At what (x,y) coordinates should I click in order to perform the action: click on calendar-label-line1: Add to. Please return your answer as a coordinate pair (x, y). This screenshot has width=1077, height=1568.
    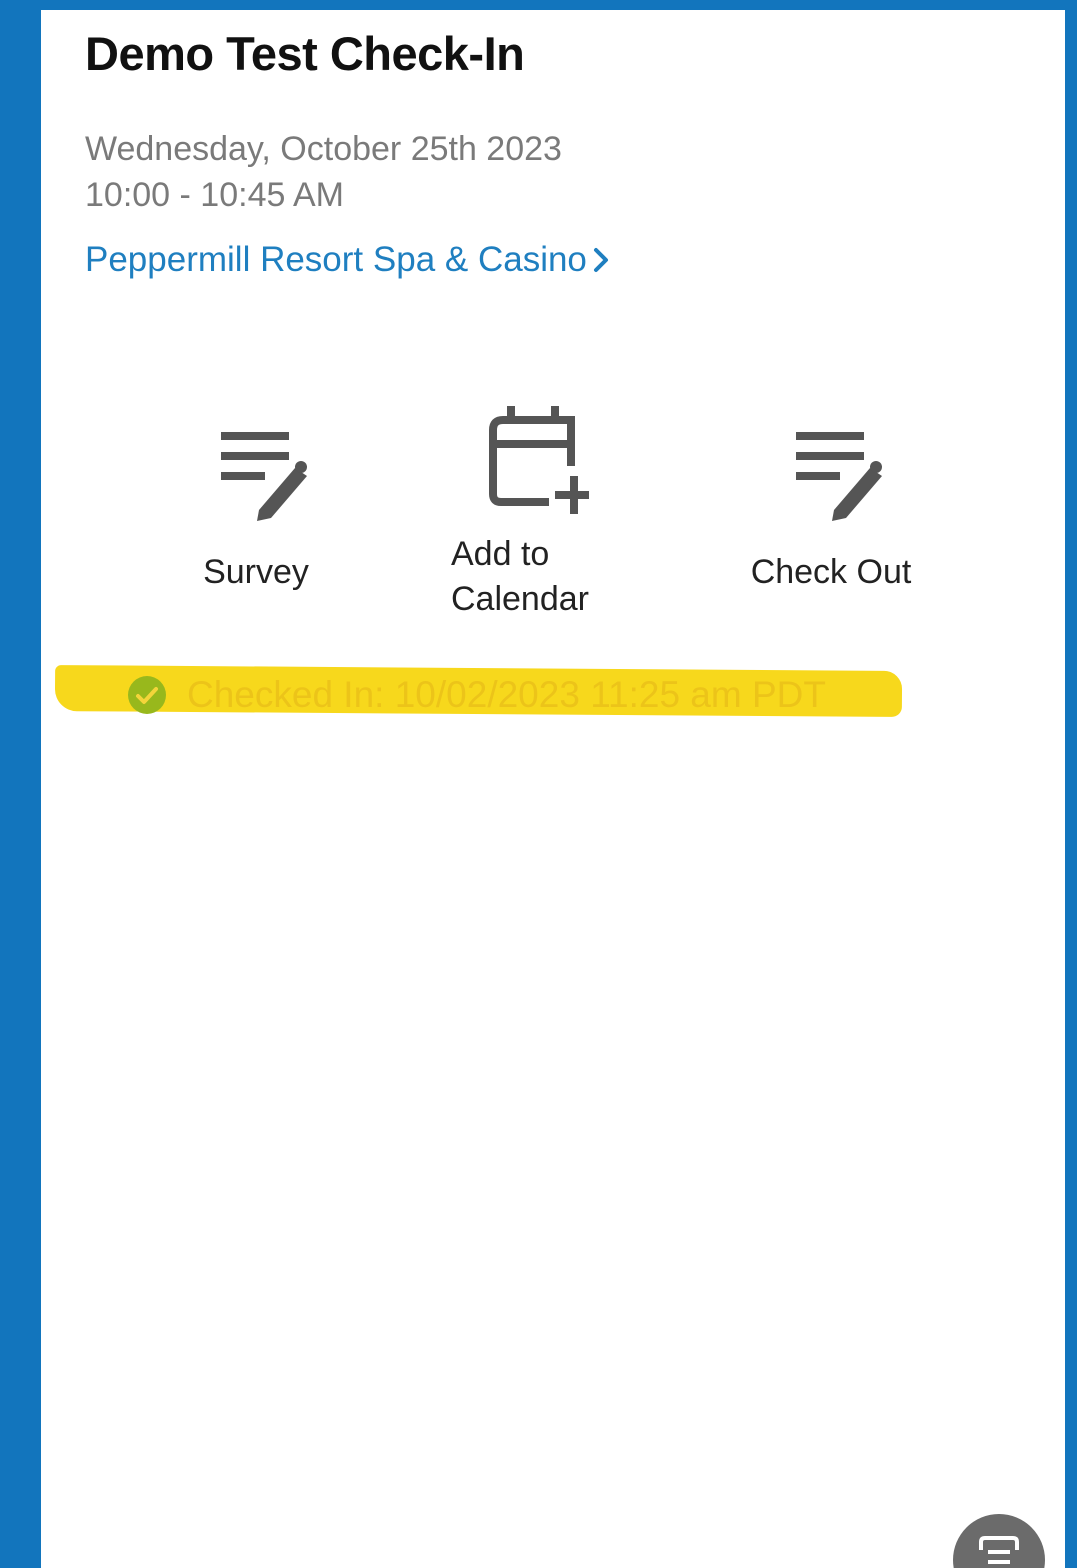
    Looking at the image, I should click on (500, 554).